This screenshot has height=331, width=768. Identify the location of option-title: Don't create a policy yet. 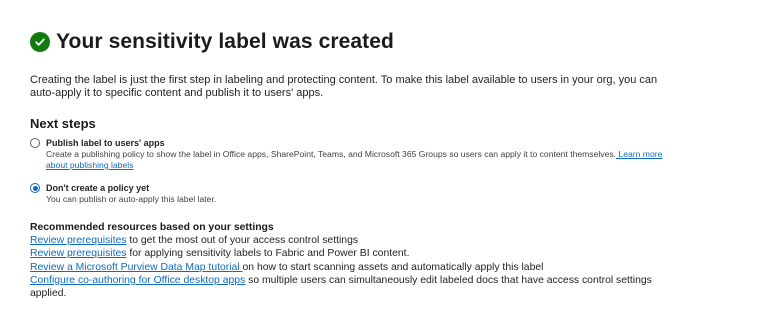
(98, 188).